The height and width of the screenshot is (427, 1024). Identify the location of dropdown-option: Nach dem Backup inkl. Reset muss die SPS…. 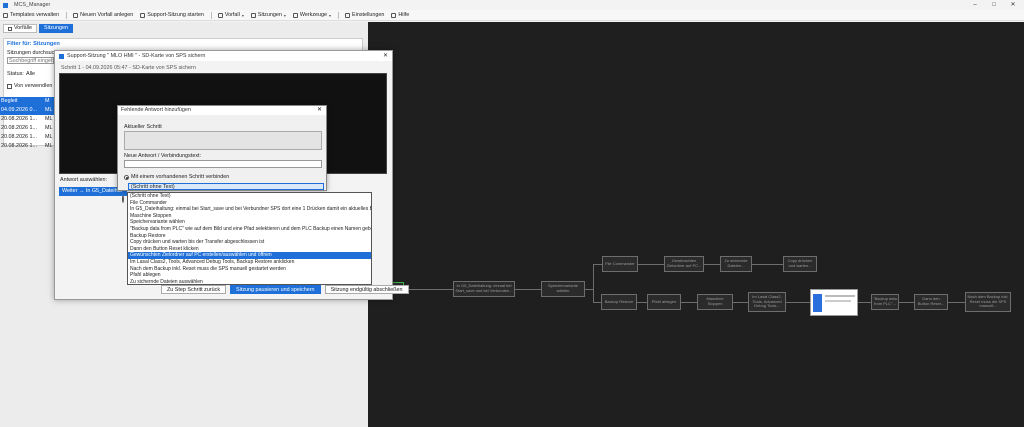
(249, 269).